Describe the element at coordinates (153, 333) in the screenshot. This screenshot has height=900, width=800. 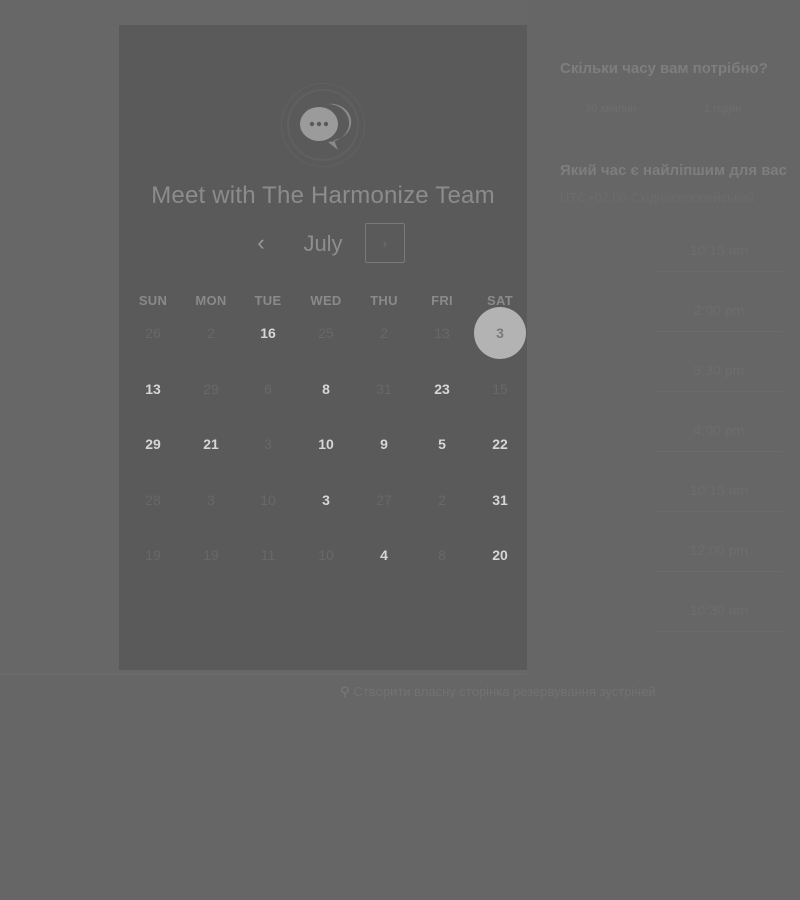
I see `calendar-day: 26` at that location.